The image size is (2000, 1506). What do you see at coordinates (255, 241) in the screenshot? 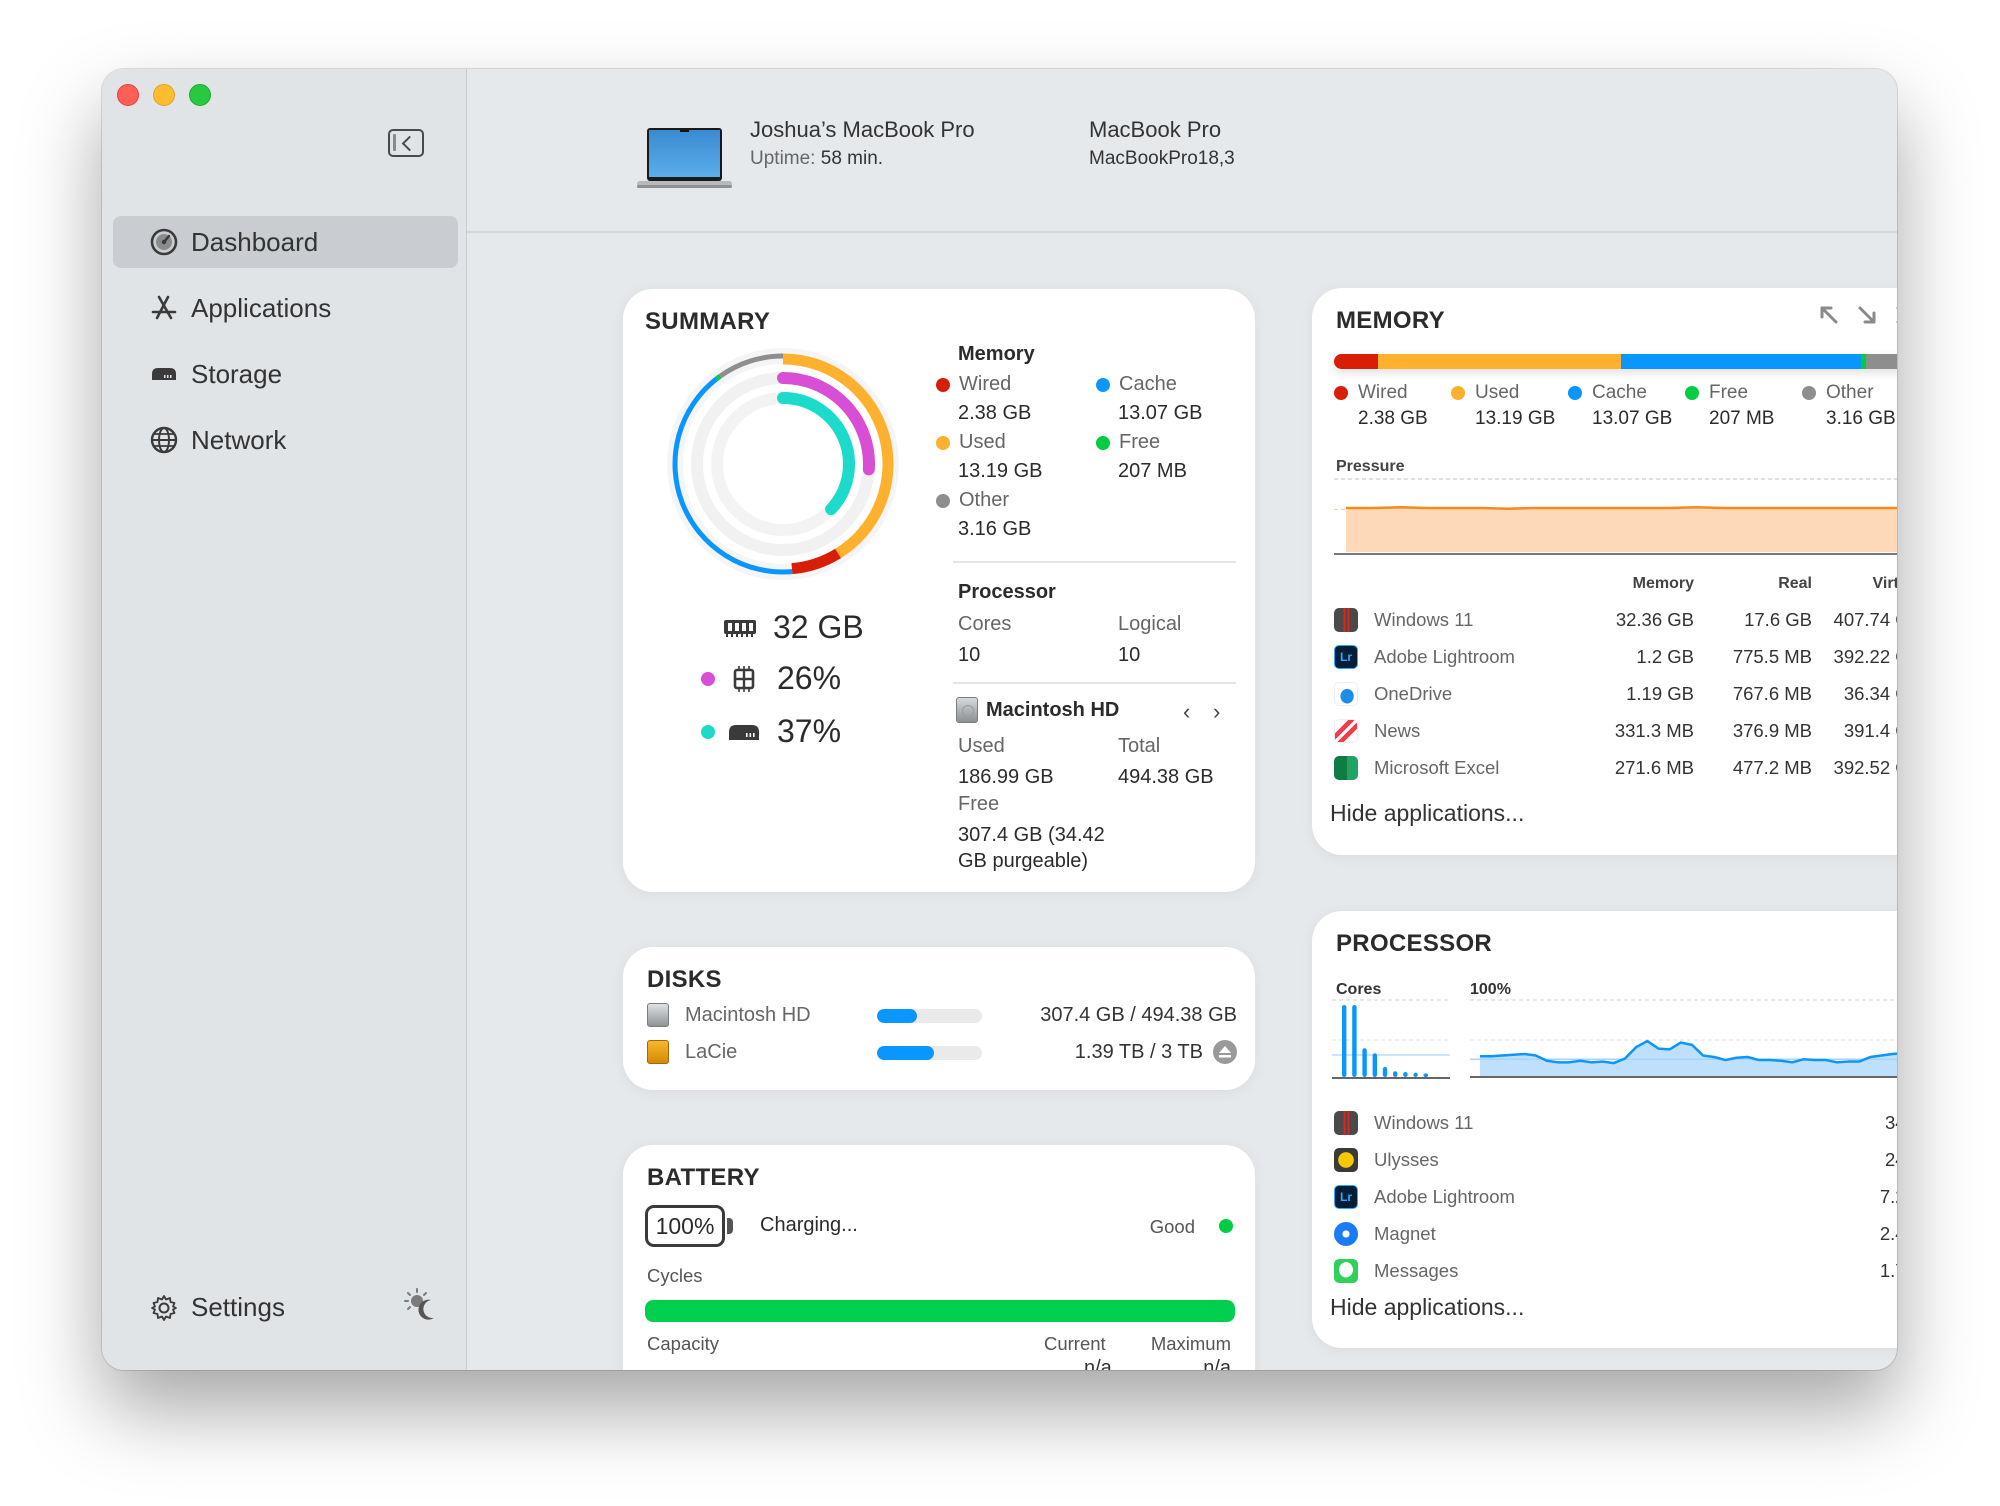
I see `sidebar-item-label: Dashboard` at bounding box center [255, 241].